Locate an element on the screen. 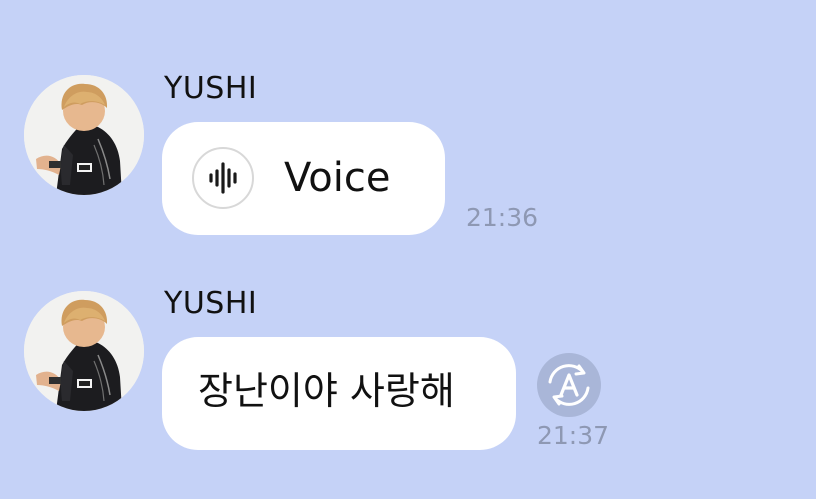 This screenshot has height=499, width=816. voice-waveform-icon is located at coordinates (223, 178).